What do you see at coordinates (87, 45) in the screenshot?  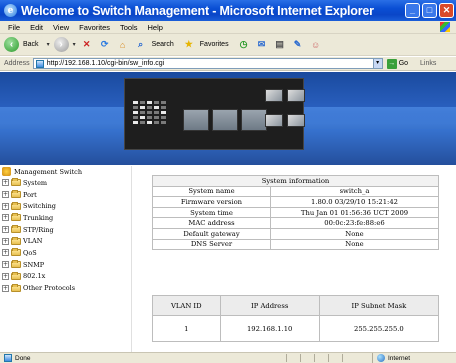 I see `stop-icon: ✕` at bounding box center [87, 45].